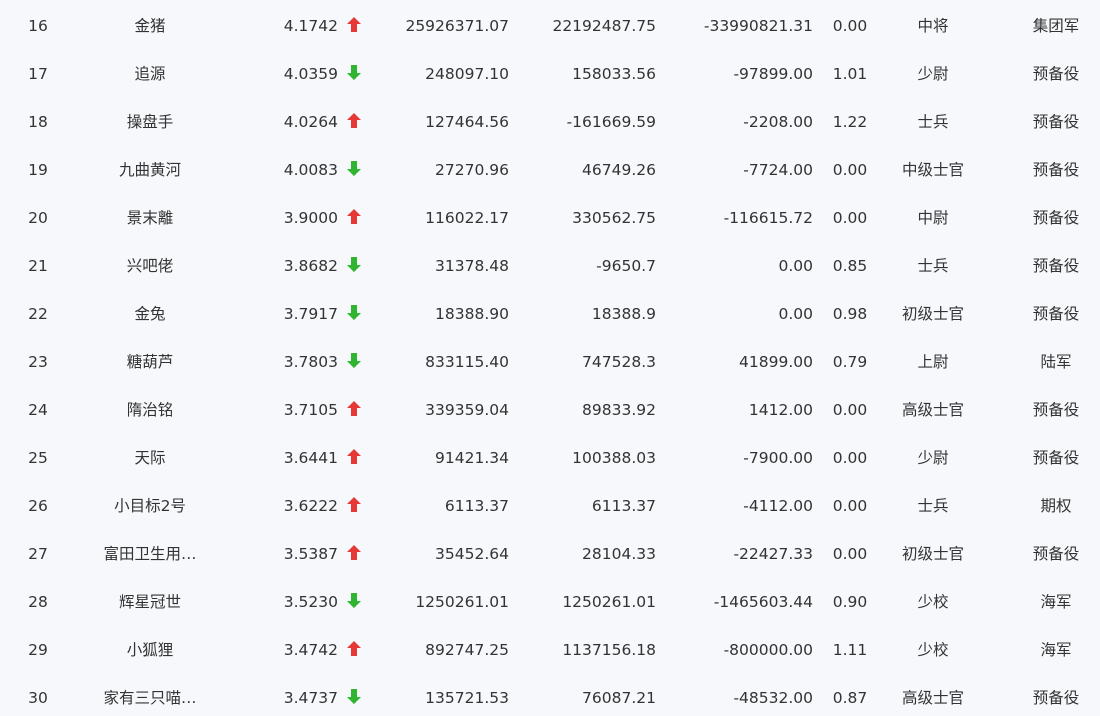 The image size is (1100, 716). I want to click on value-3-cell: -22427.33, so click(773, 554).